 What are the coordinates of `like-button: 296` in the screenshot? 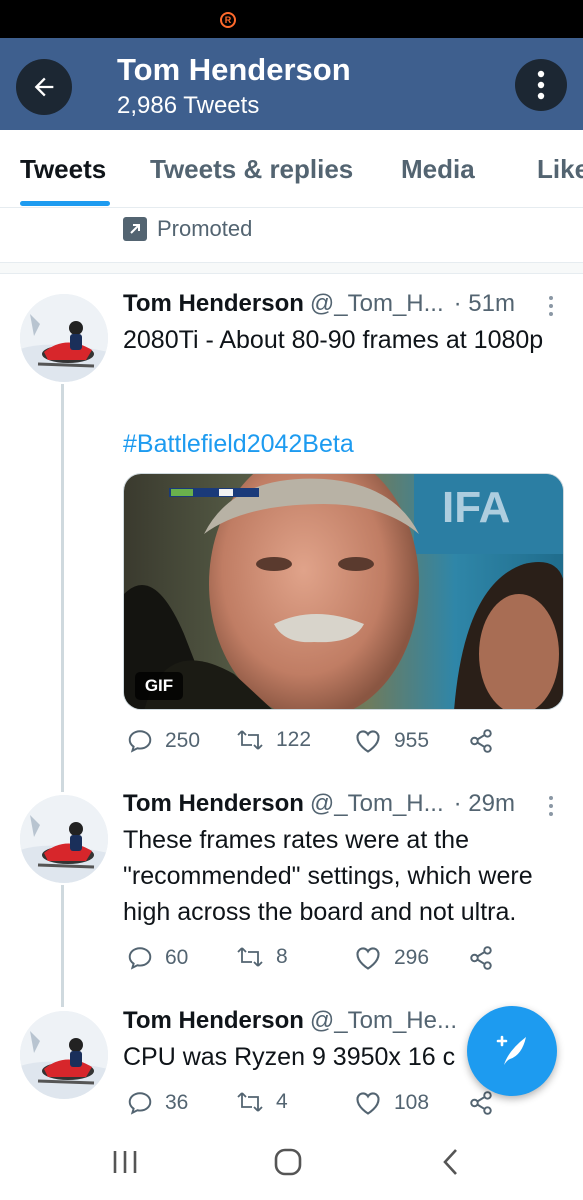 It's located at (391, 958).